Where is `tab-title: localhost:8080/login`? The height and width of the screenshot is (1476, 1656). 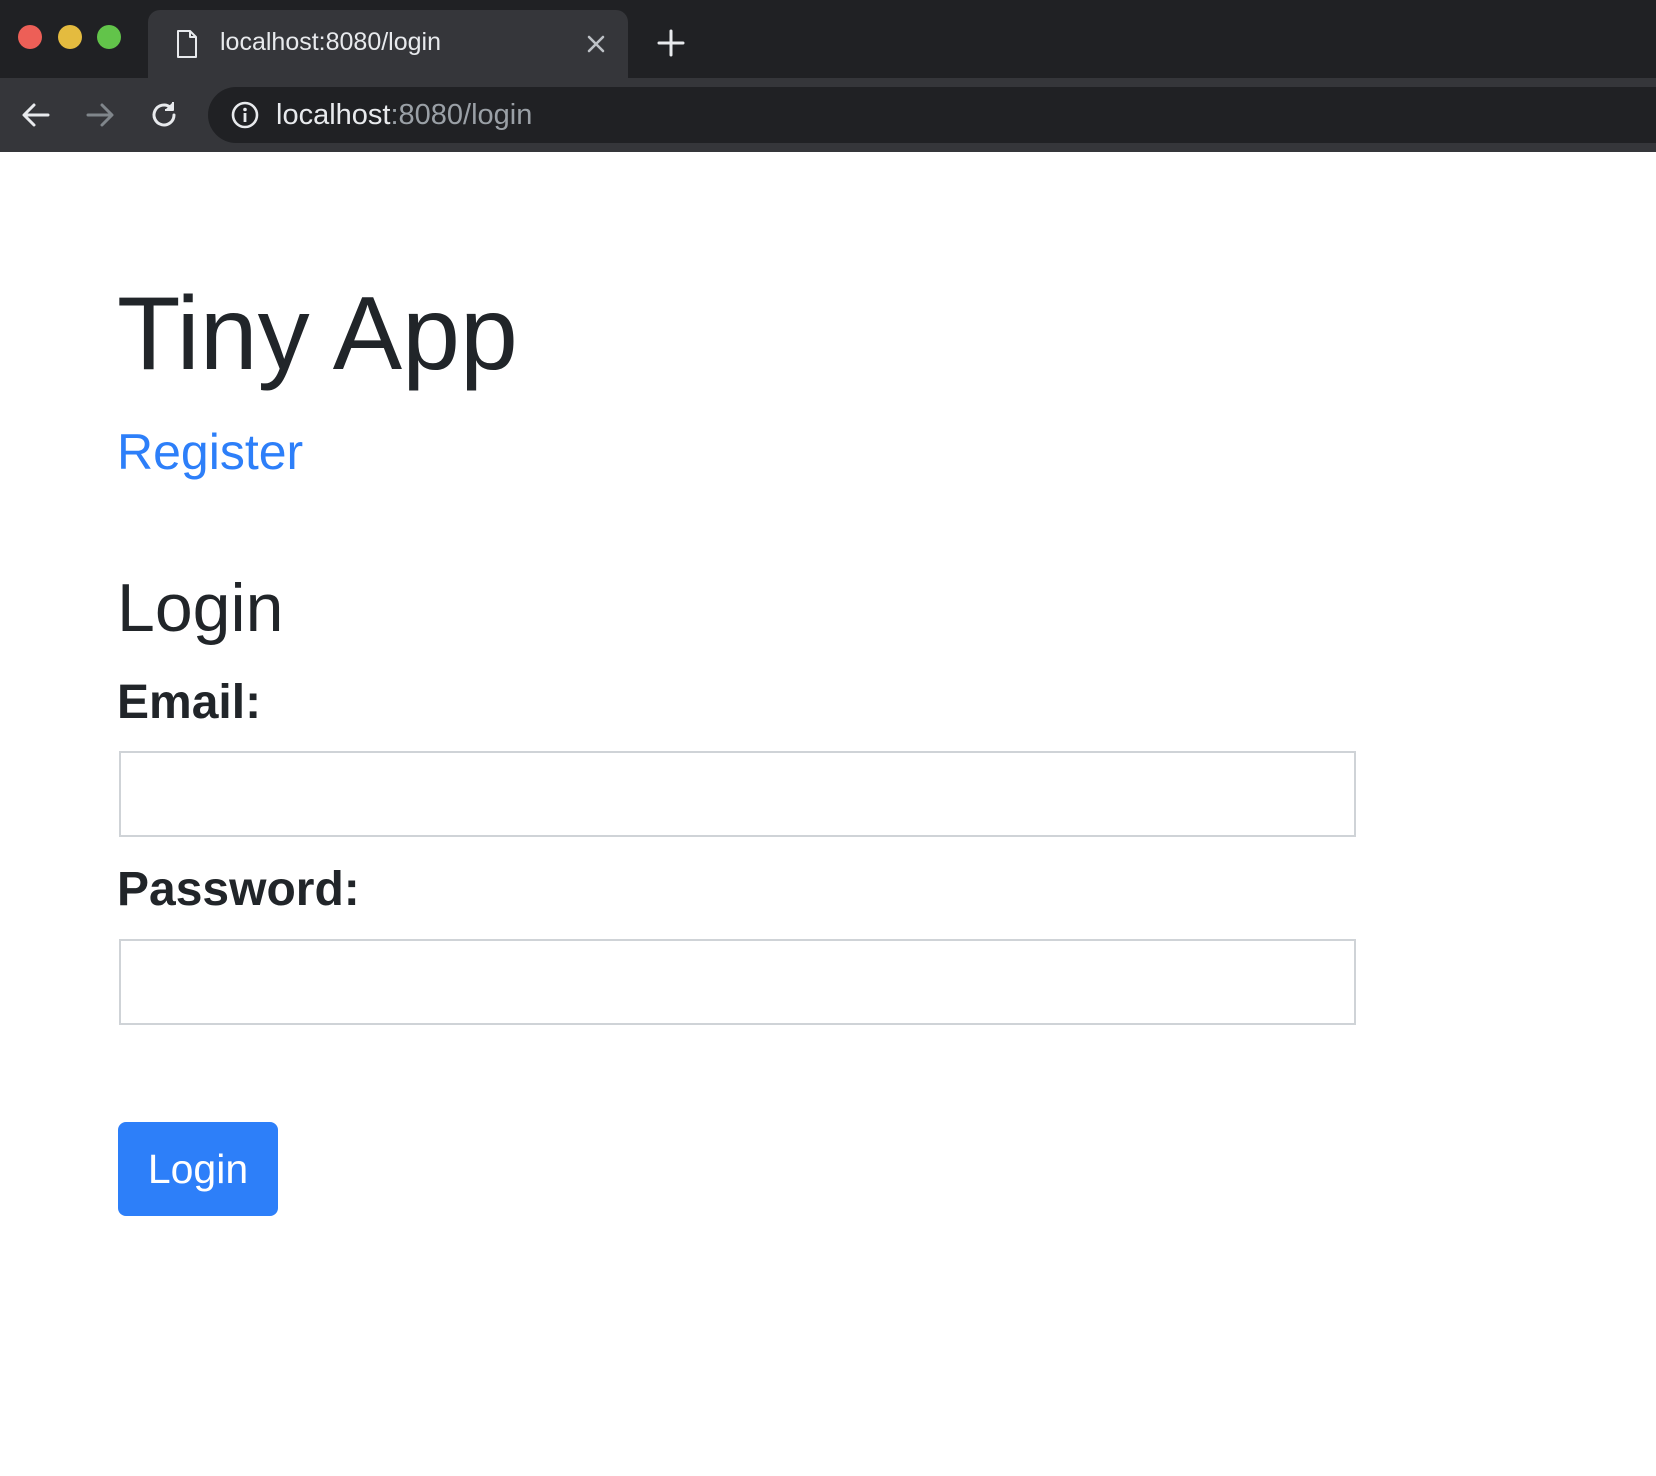
tab-title: localhost:8080/login is located at coordinates (330, 42).